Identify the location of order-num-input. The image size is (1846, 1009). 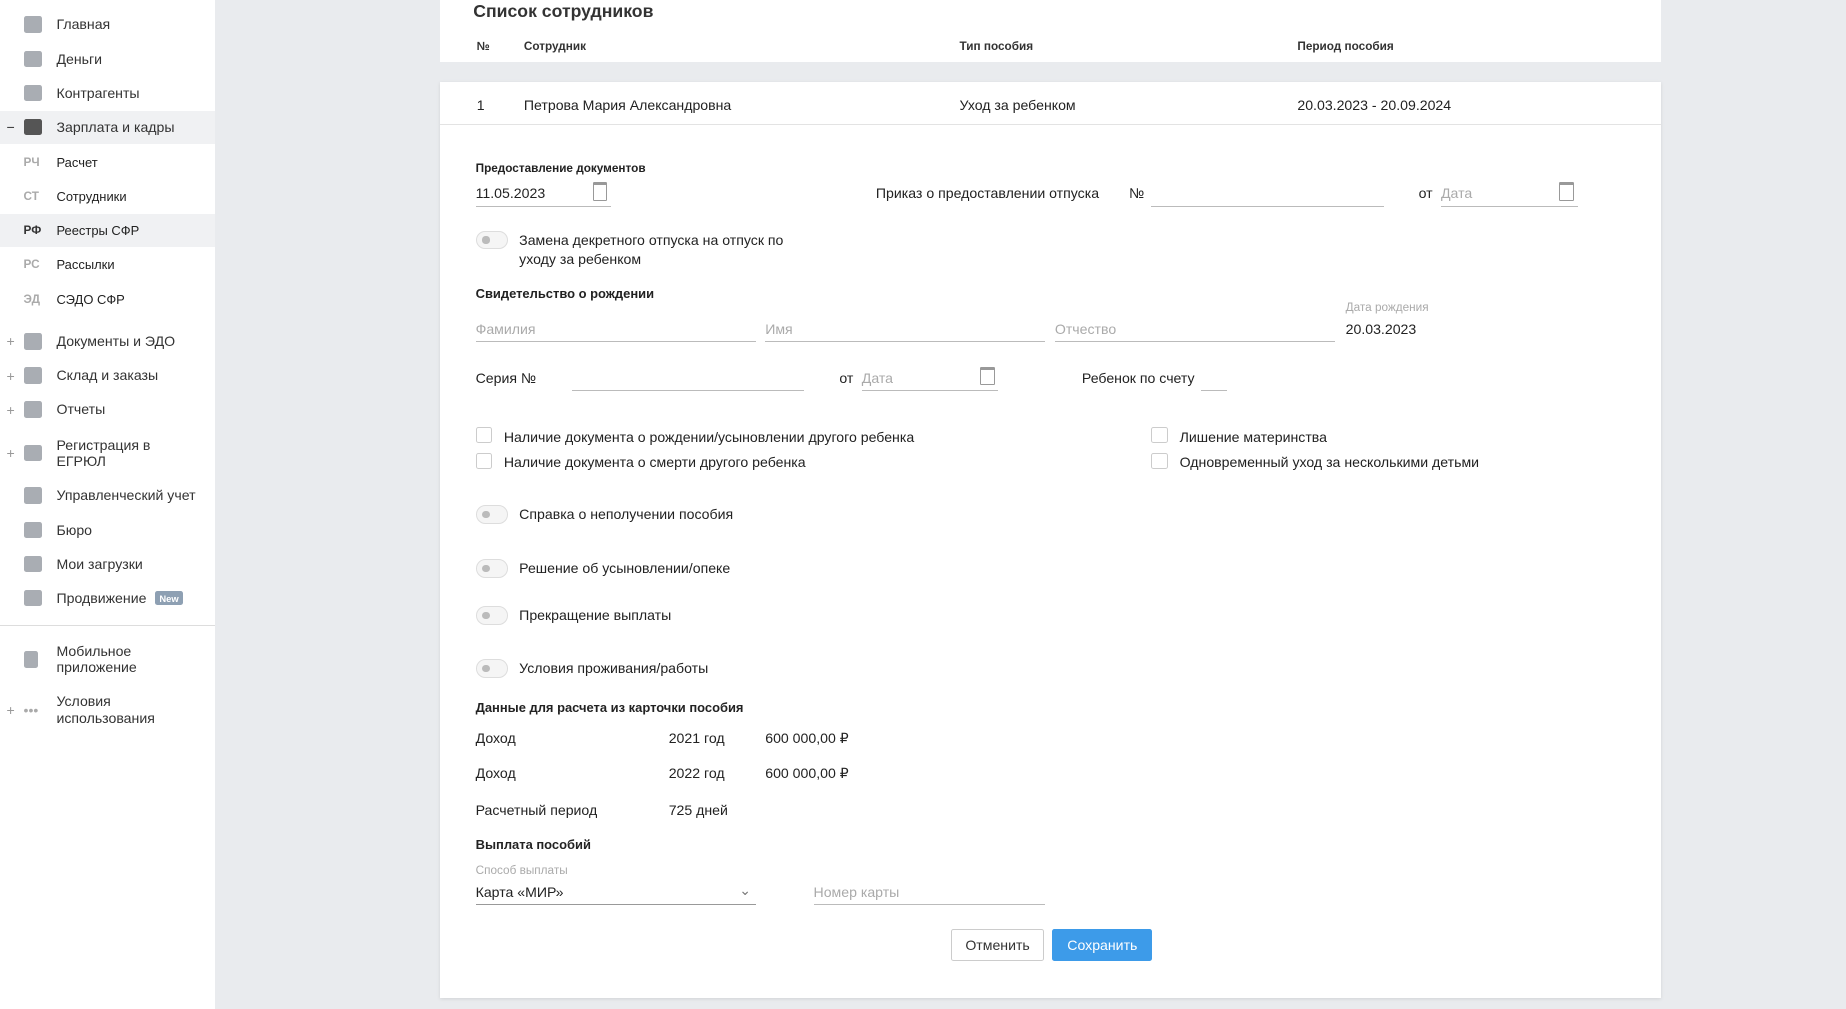
(1268, 196).